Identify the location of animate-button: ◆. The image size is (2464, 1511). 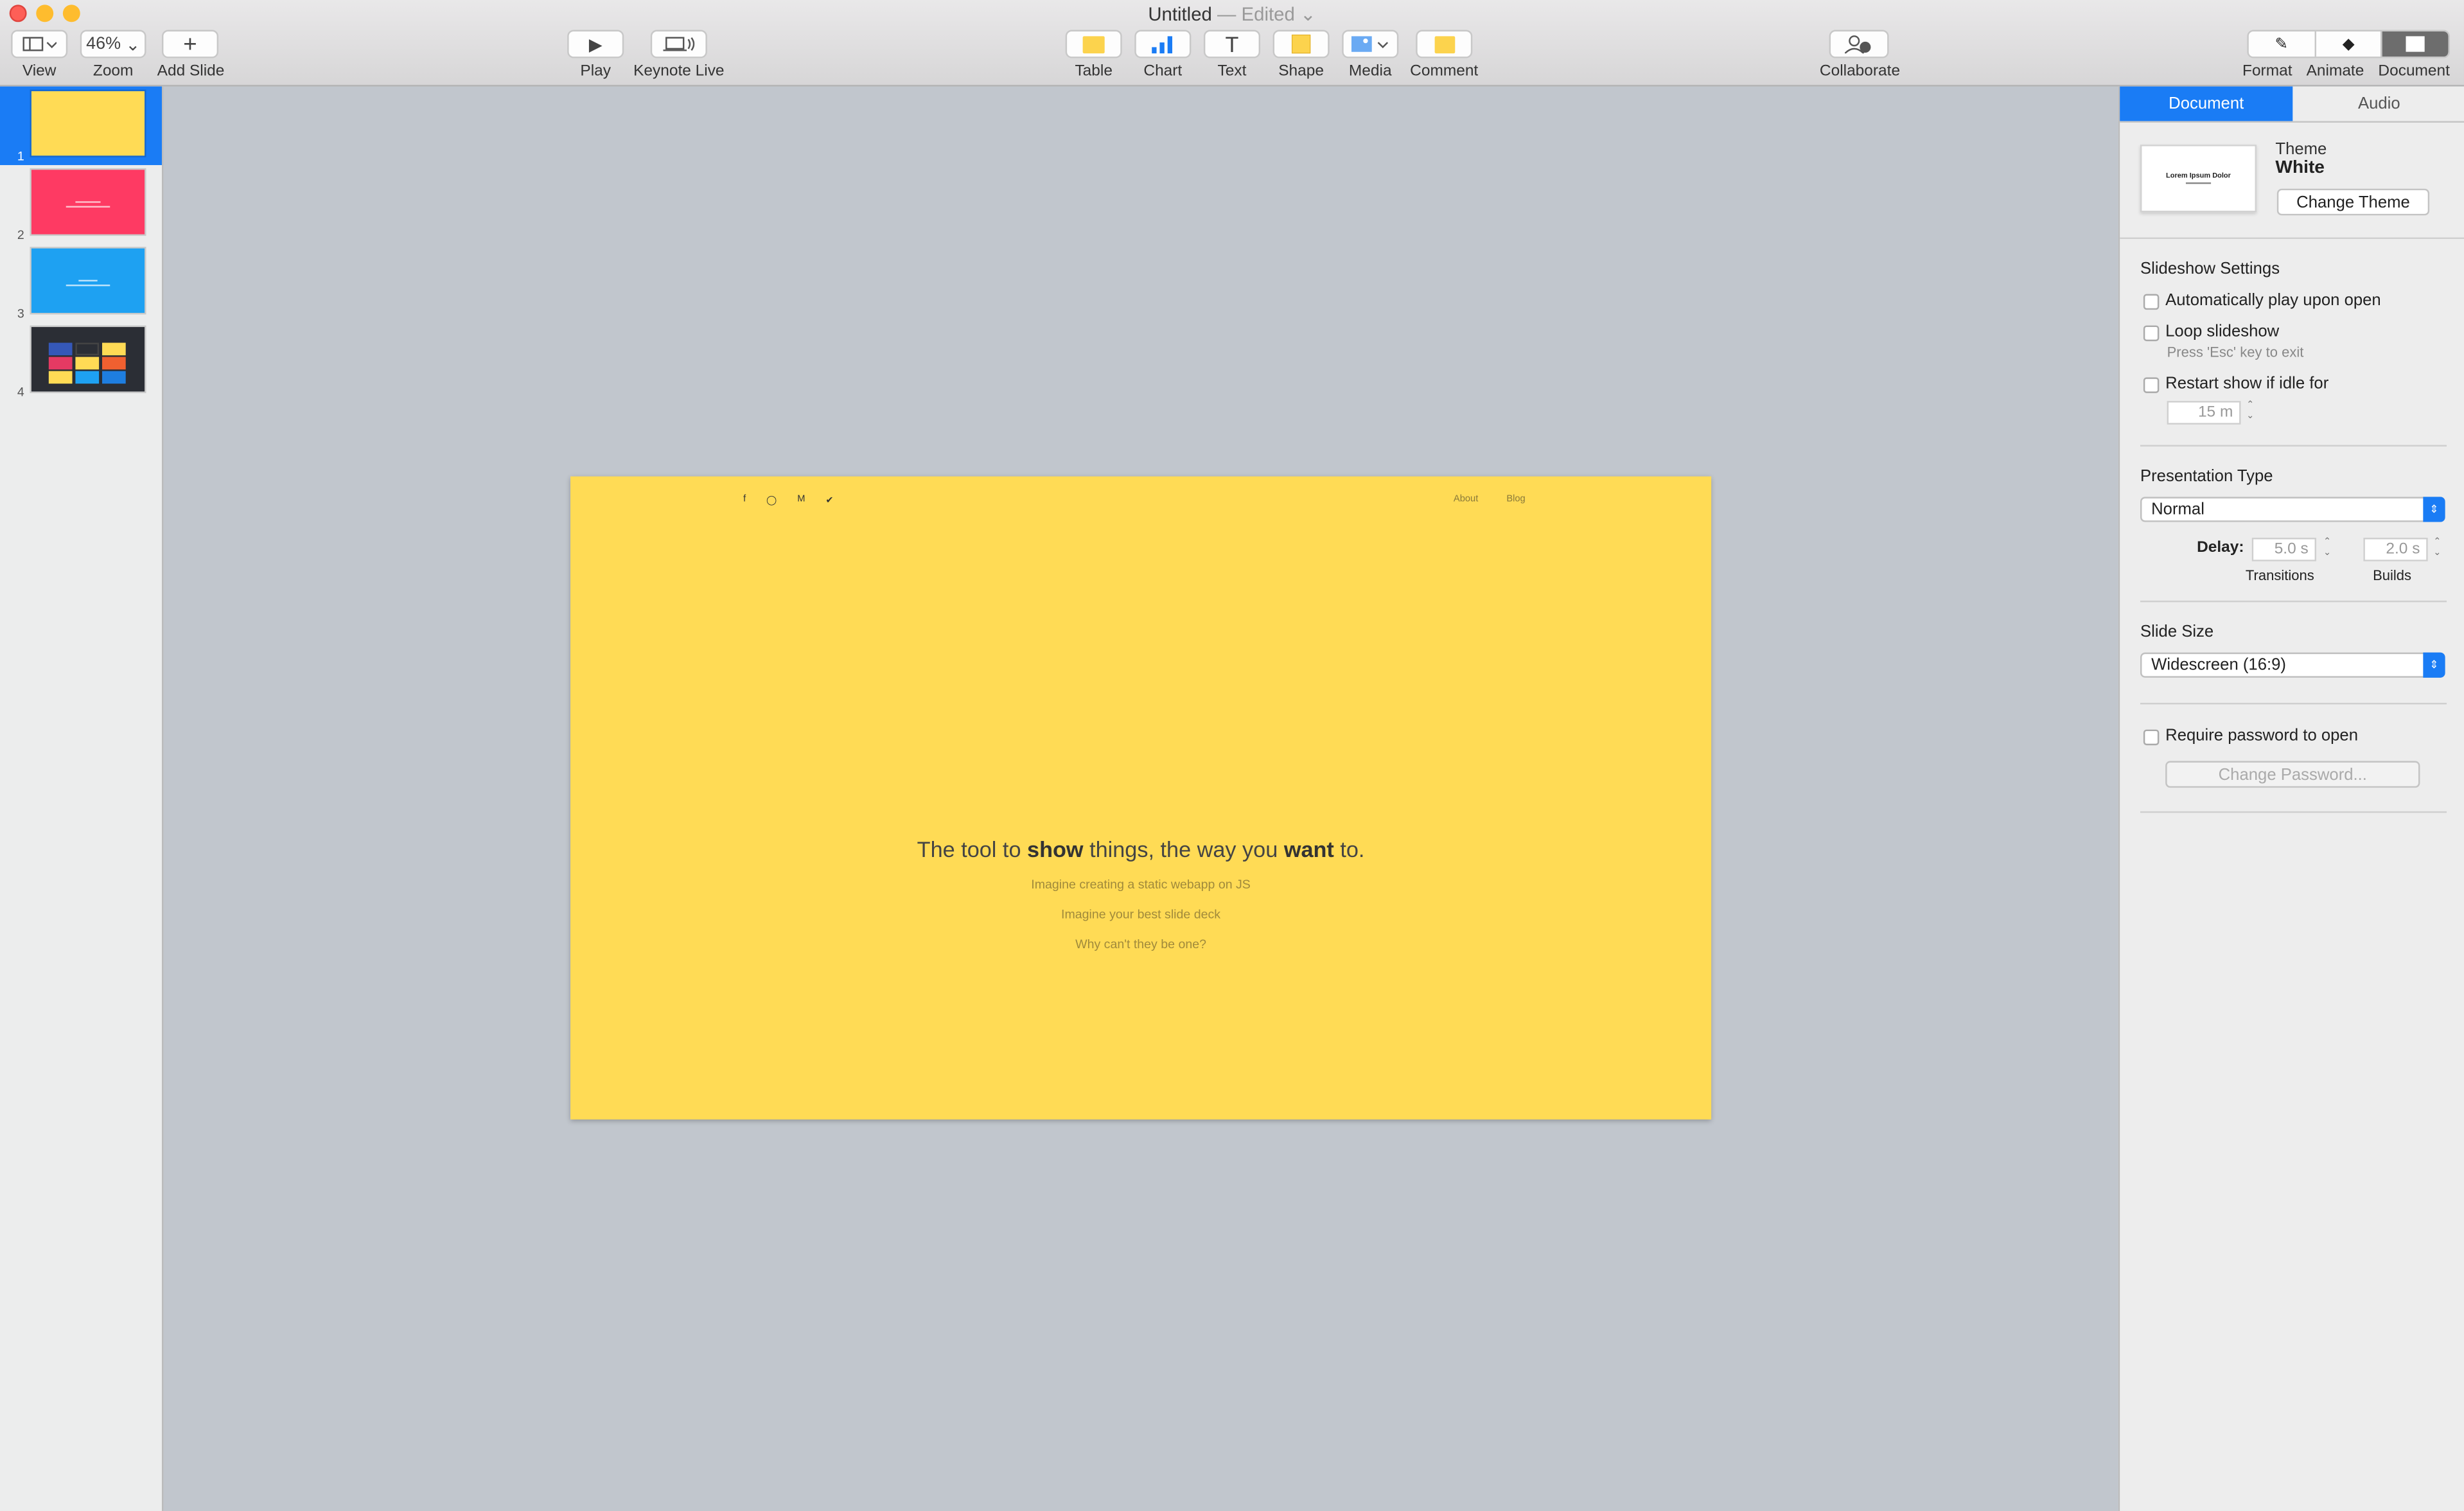
(2348, 44).